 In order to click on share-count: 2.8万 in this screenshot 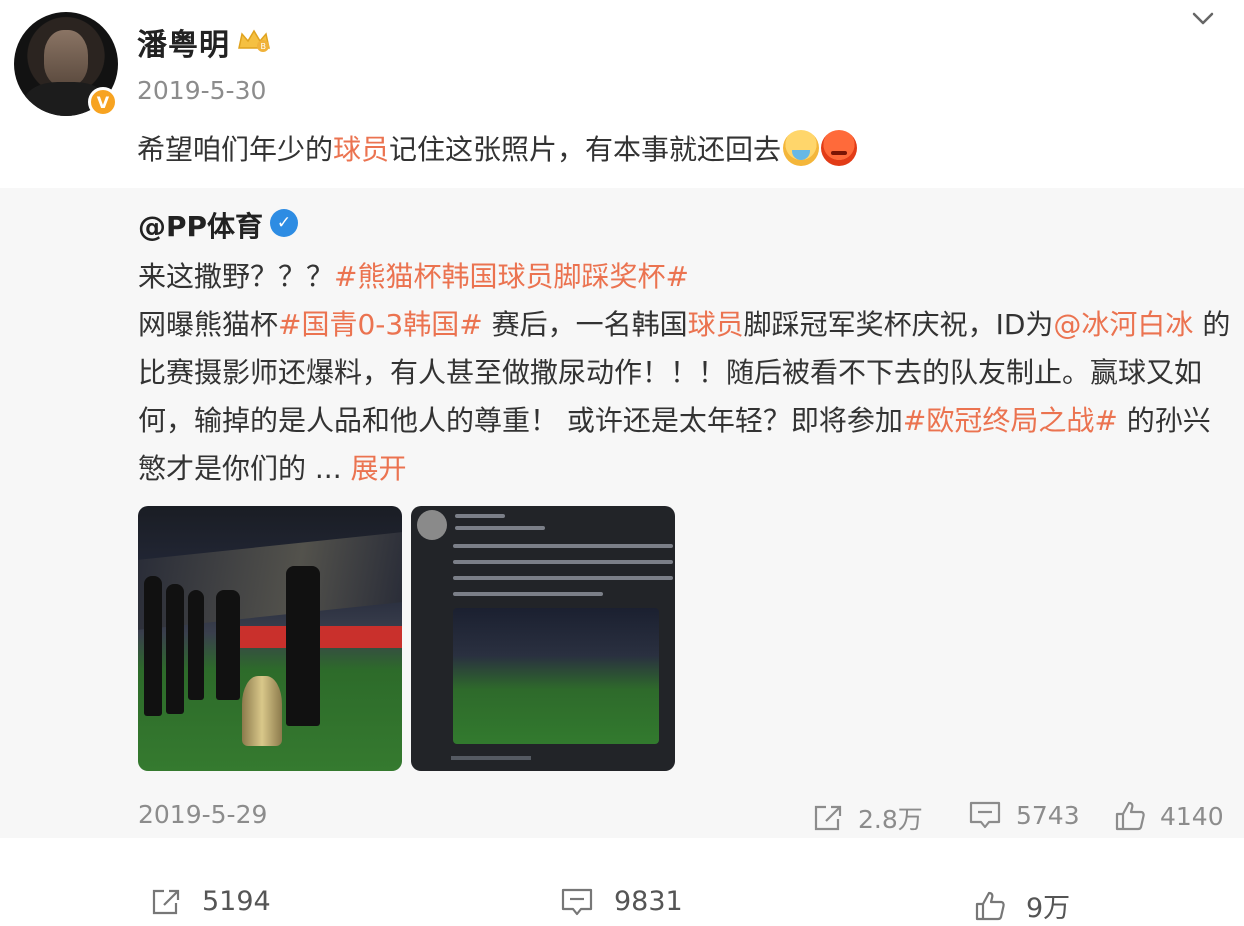, I will do `click(890, 819)`.